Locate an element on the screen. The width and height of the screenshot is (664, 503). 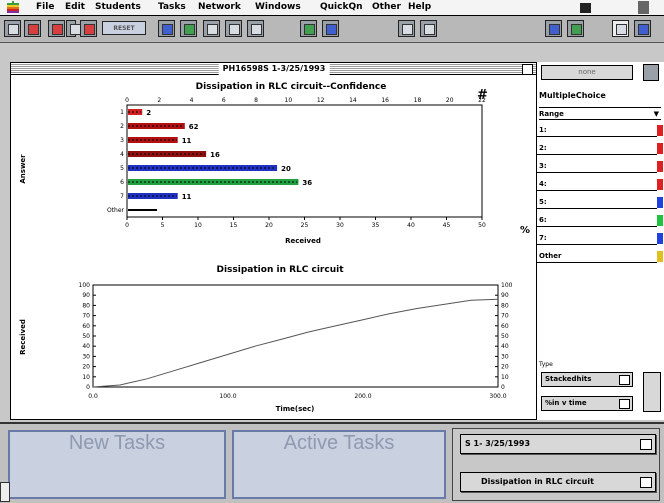
chart2-y-tick-left: 100 is located at coordinates (85, 285).